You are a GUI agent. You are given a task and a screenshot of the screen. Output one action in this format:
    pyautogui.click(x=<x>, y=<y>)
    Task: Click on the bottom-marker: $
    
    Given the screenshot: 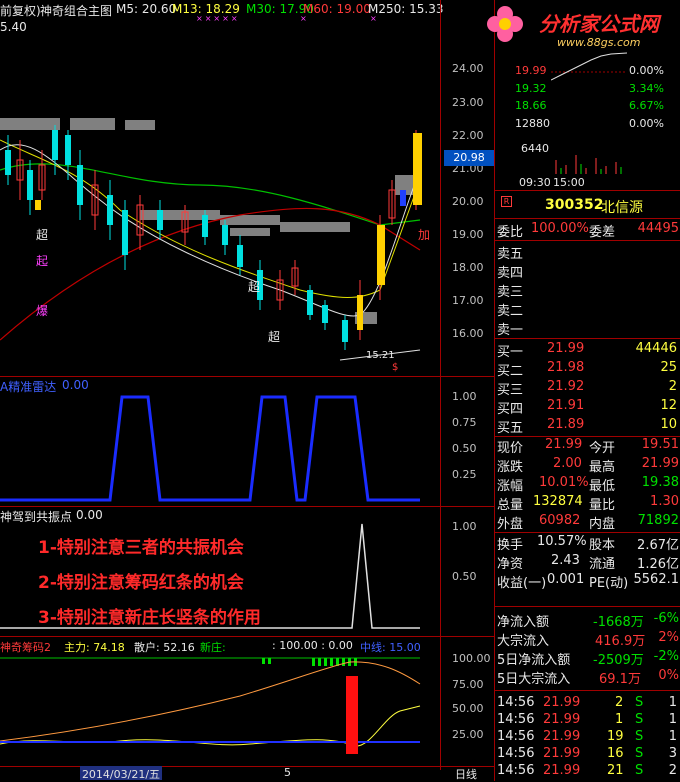 What is the action you would take?
    pyautogui.click(x=395, y=367)
    